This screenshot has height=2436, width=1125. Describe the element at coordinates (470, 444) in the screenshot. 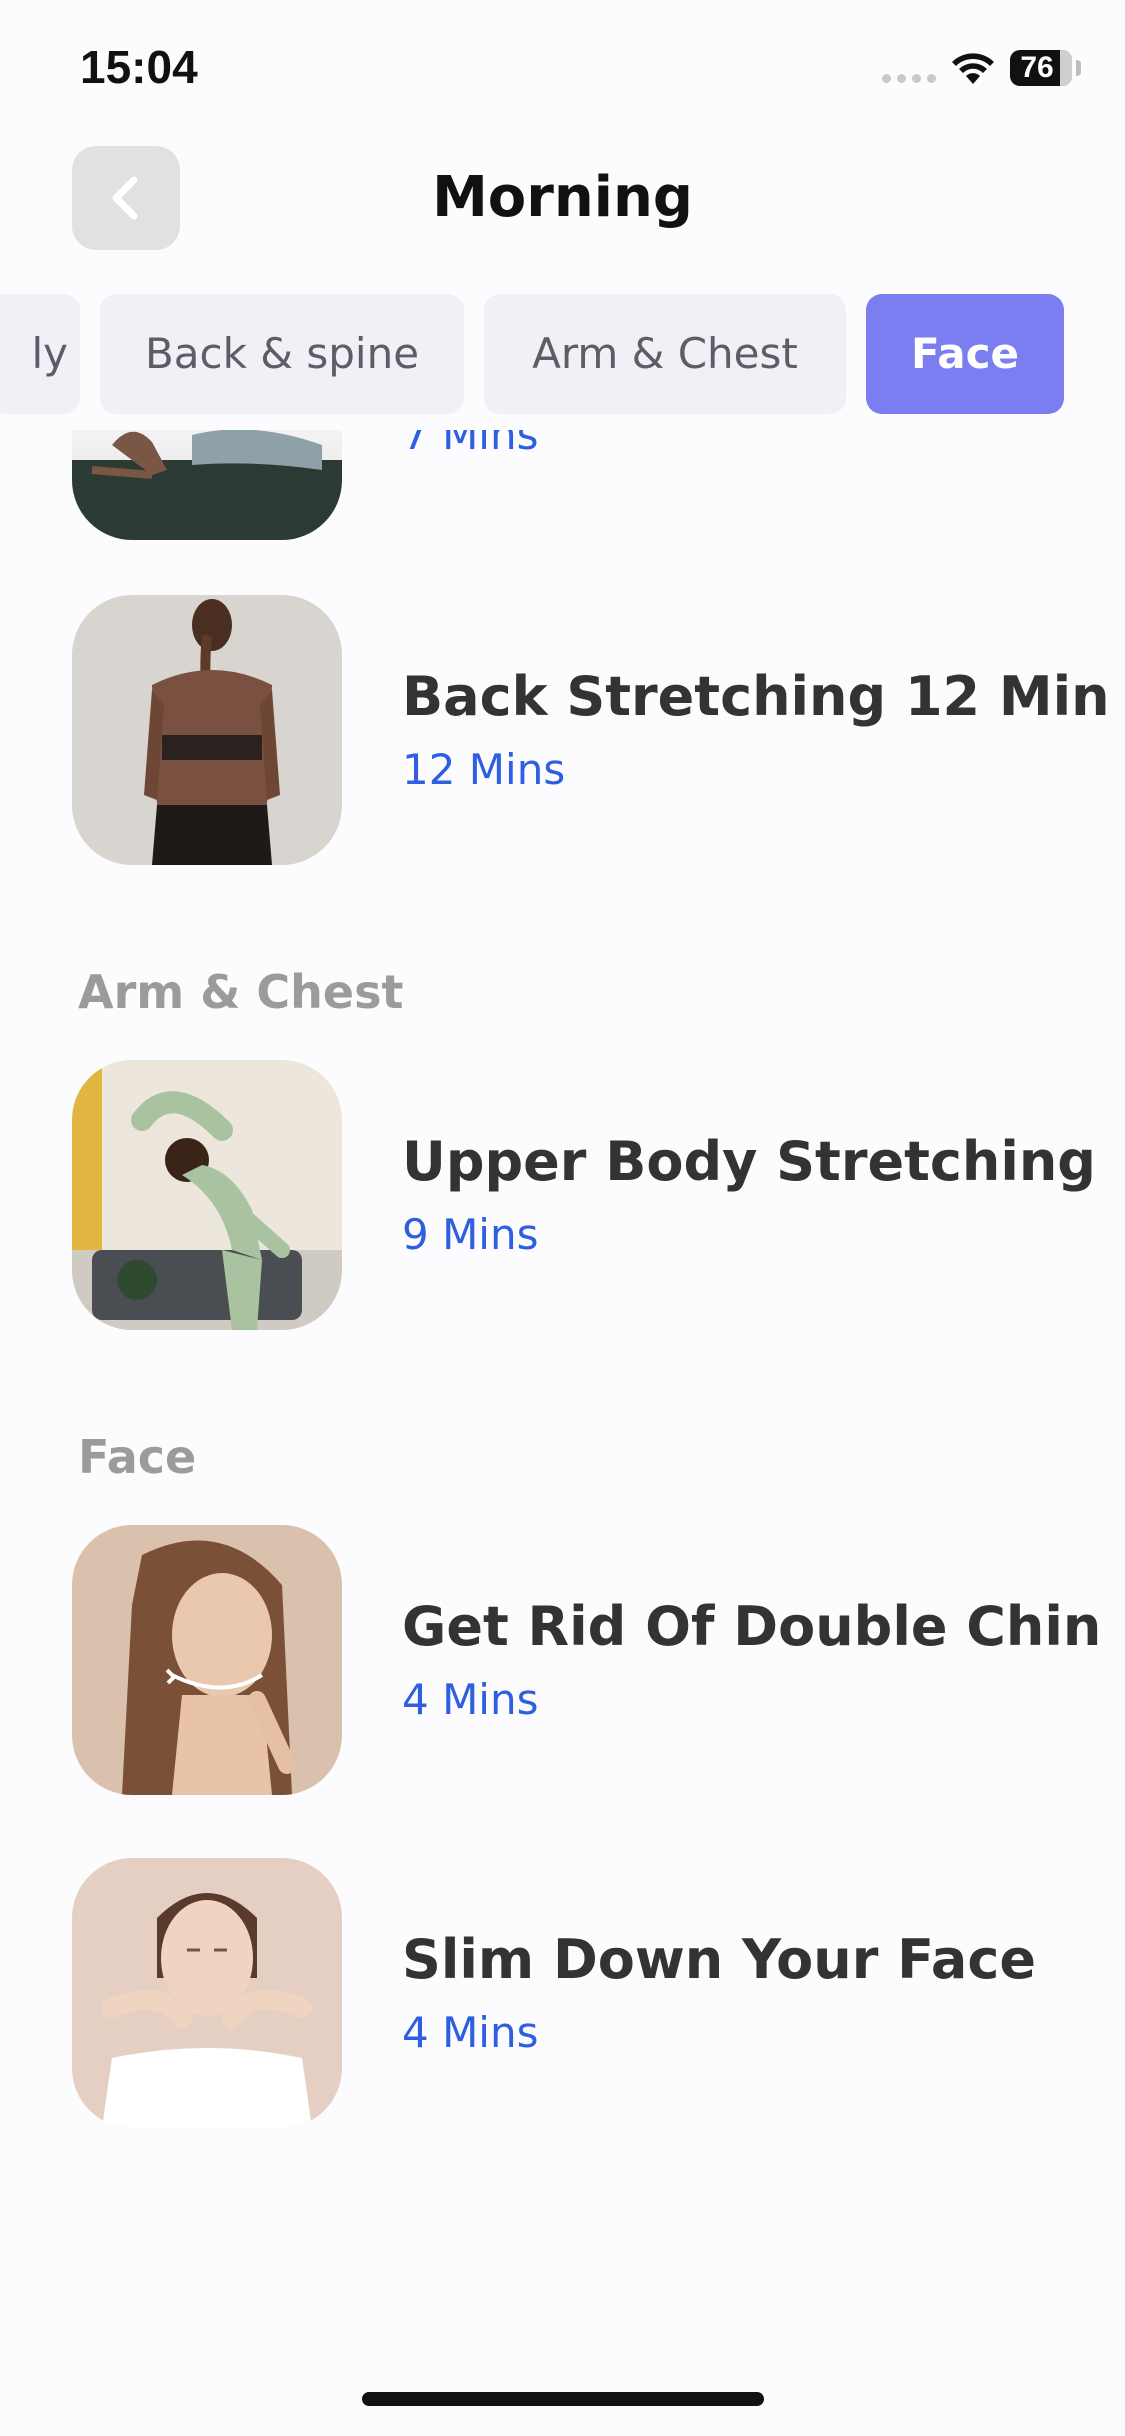

I see `workout-duration: 7 Mins` at that location.